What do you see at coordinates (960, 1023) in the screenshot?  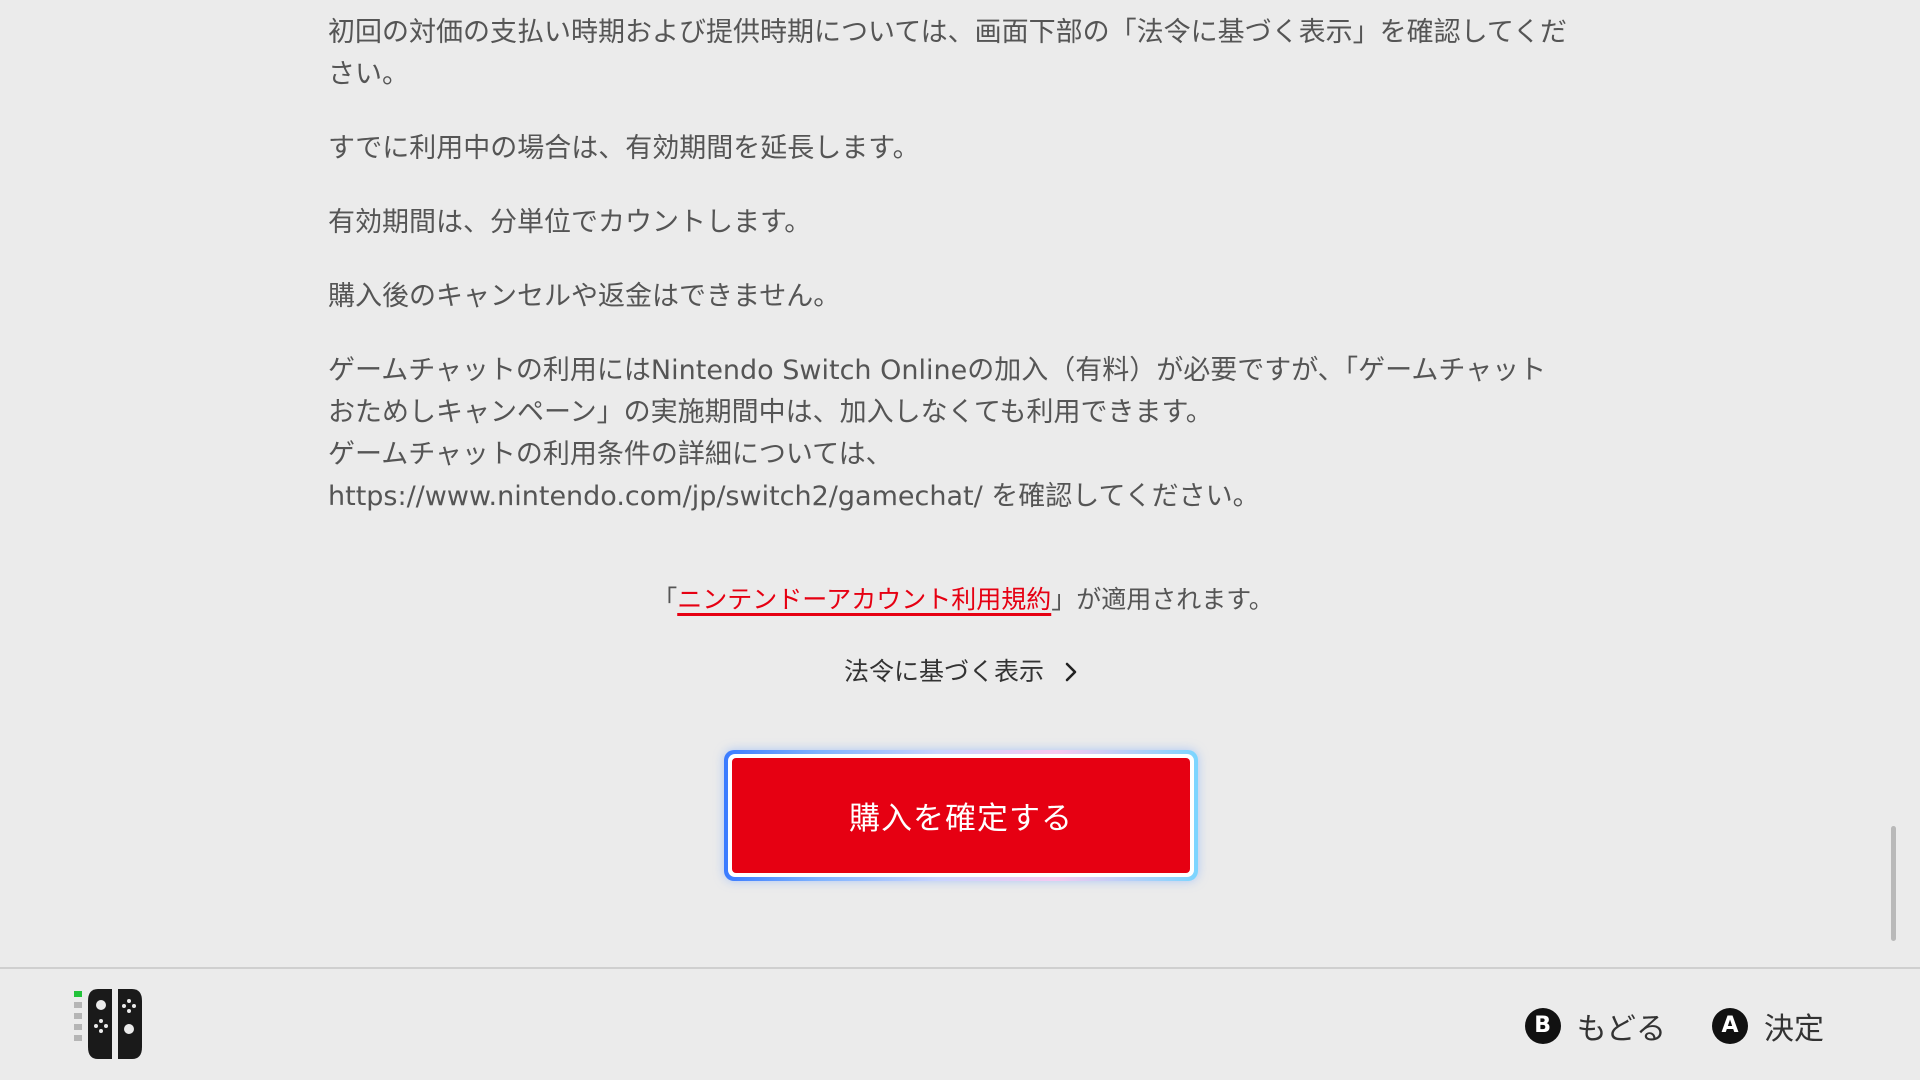 I see `footer-bar: B もどる A 決定` at bounding box center [960, 1023].